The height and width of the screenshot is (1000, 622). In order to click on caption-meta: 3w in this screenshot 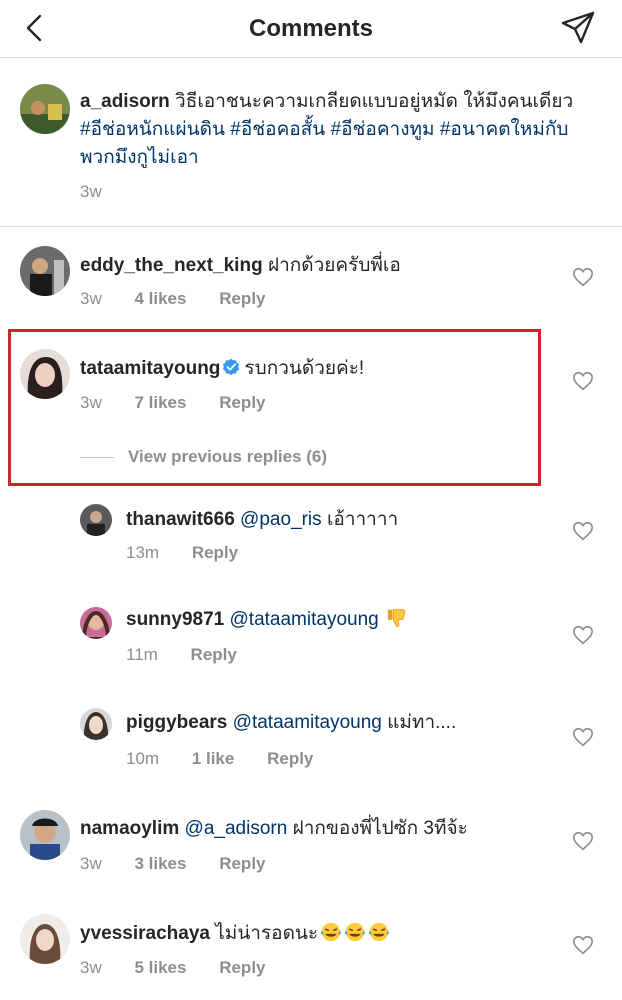, I will do `click(105, 192)`.